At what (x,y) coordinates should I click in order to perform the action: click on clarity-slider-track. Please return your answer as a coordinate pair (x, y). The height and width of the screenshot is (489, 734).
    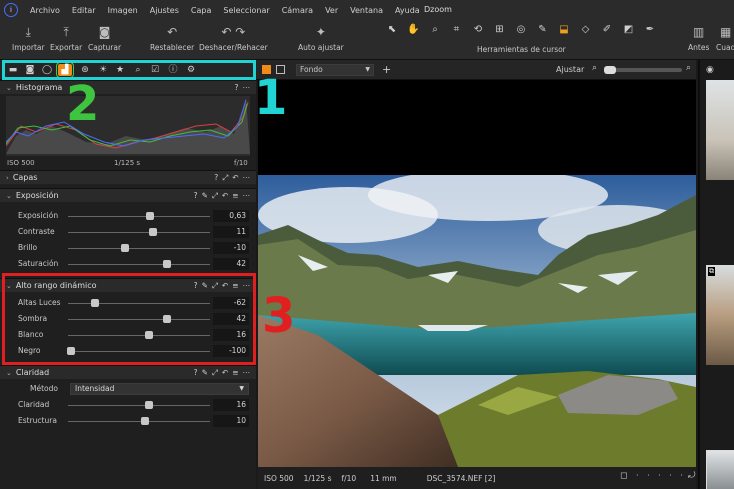
    Looking at the image, I should click on (139, 405).